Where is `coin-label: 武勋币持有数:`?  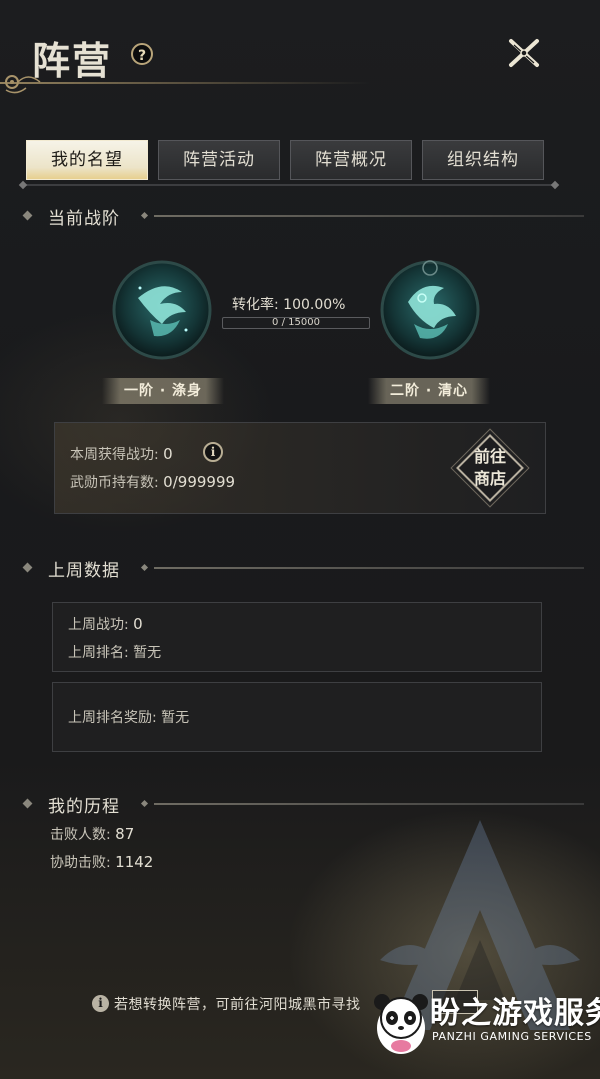
coin-label: 武勋币持有数: is located at coordinates (114, 483).